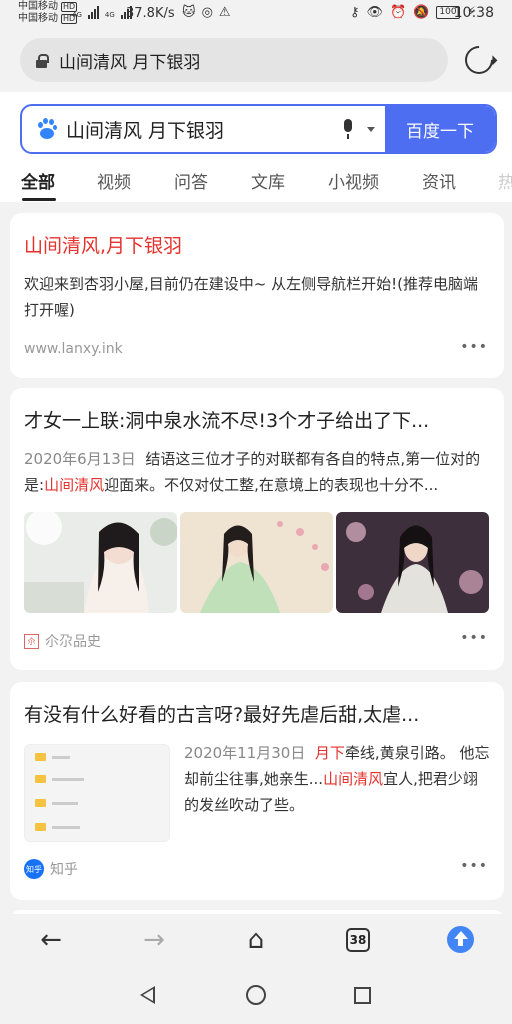 The width and height of the screenshot is (512, 1024). What do you see at coordinates (93, 12) in the screenshot?
I see `signal-bars-icon` at bounding box center [93, 12].